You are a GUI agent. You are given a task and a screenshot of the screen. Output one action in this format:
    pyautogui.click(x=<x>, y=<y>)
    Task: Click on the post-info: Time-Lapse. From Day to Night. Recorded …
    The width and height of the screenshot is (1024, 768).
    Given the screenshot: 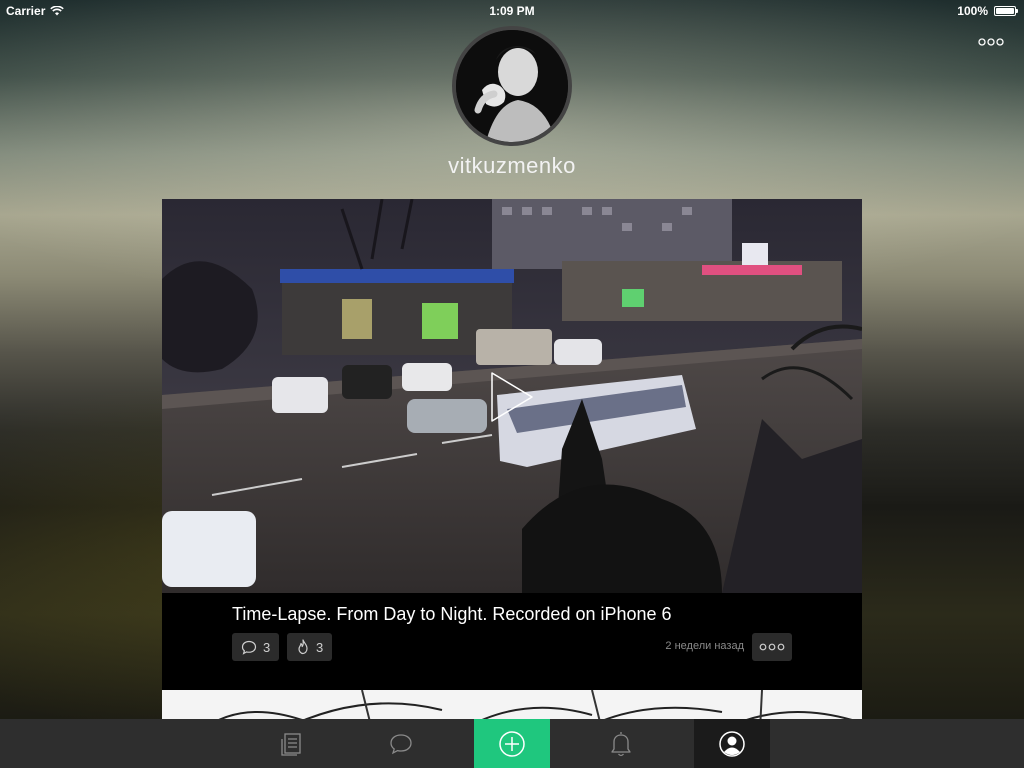 What is the action you would take?
    pyautogui.click(x=512, y=641)
    